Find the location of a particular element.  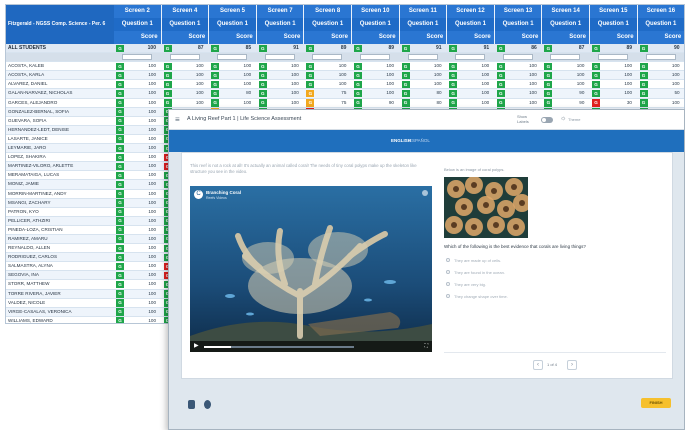

student-name: PATRON, KYO is located at coordinates (61, 212).